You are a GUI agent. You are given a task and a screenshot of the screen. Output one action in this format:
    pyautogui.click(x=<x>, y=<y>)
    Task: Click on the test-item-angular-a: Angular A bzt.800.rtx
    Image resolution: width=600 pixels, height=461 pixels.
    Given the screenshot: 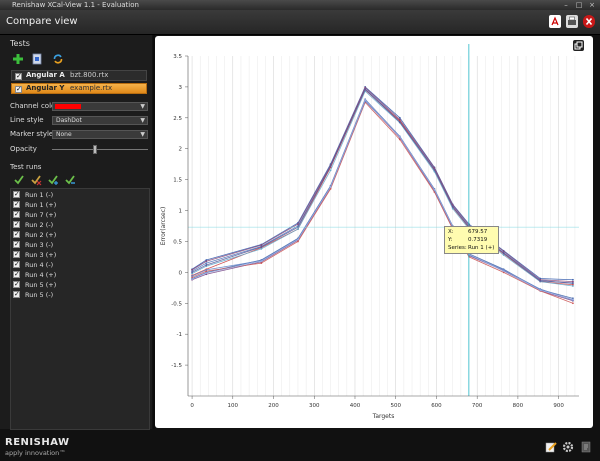 What is the action you would take?
    pyautogui.click(x=79, y=76)
    